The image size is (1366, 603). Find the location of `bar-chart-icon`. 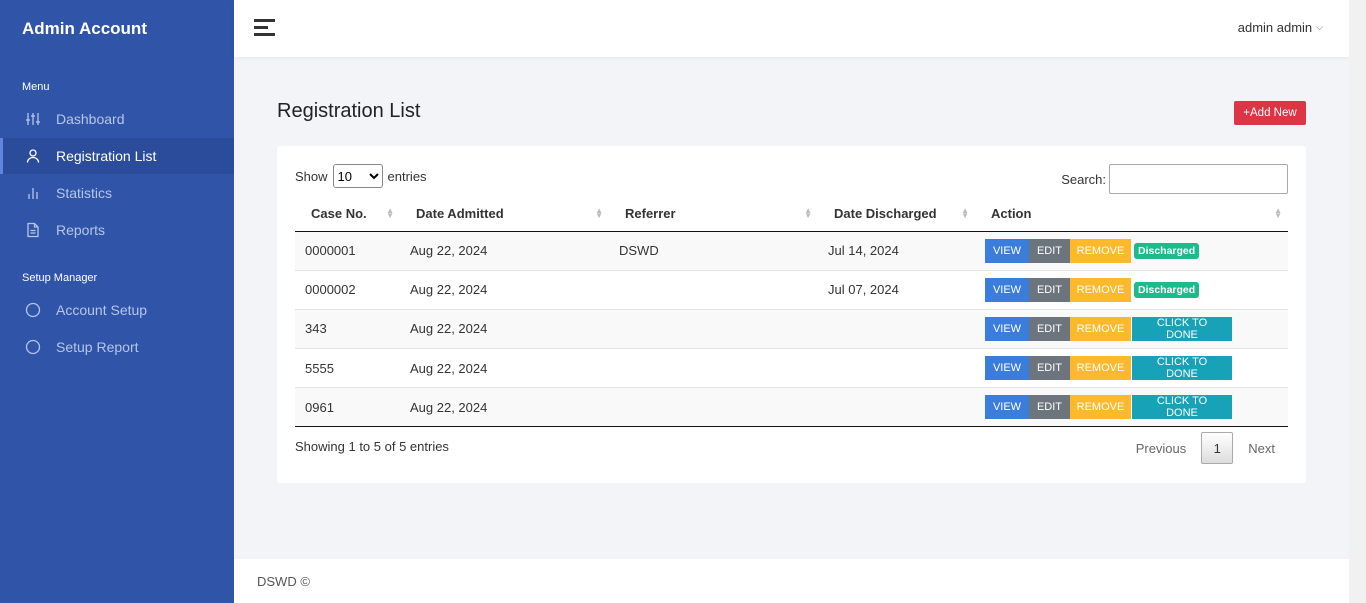

bar-chart-icon is located at coordinates (33, 193).